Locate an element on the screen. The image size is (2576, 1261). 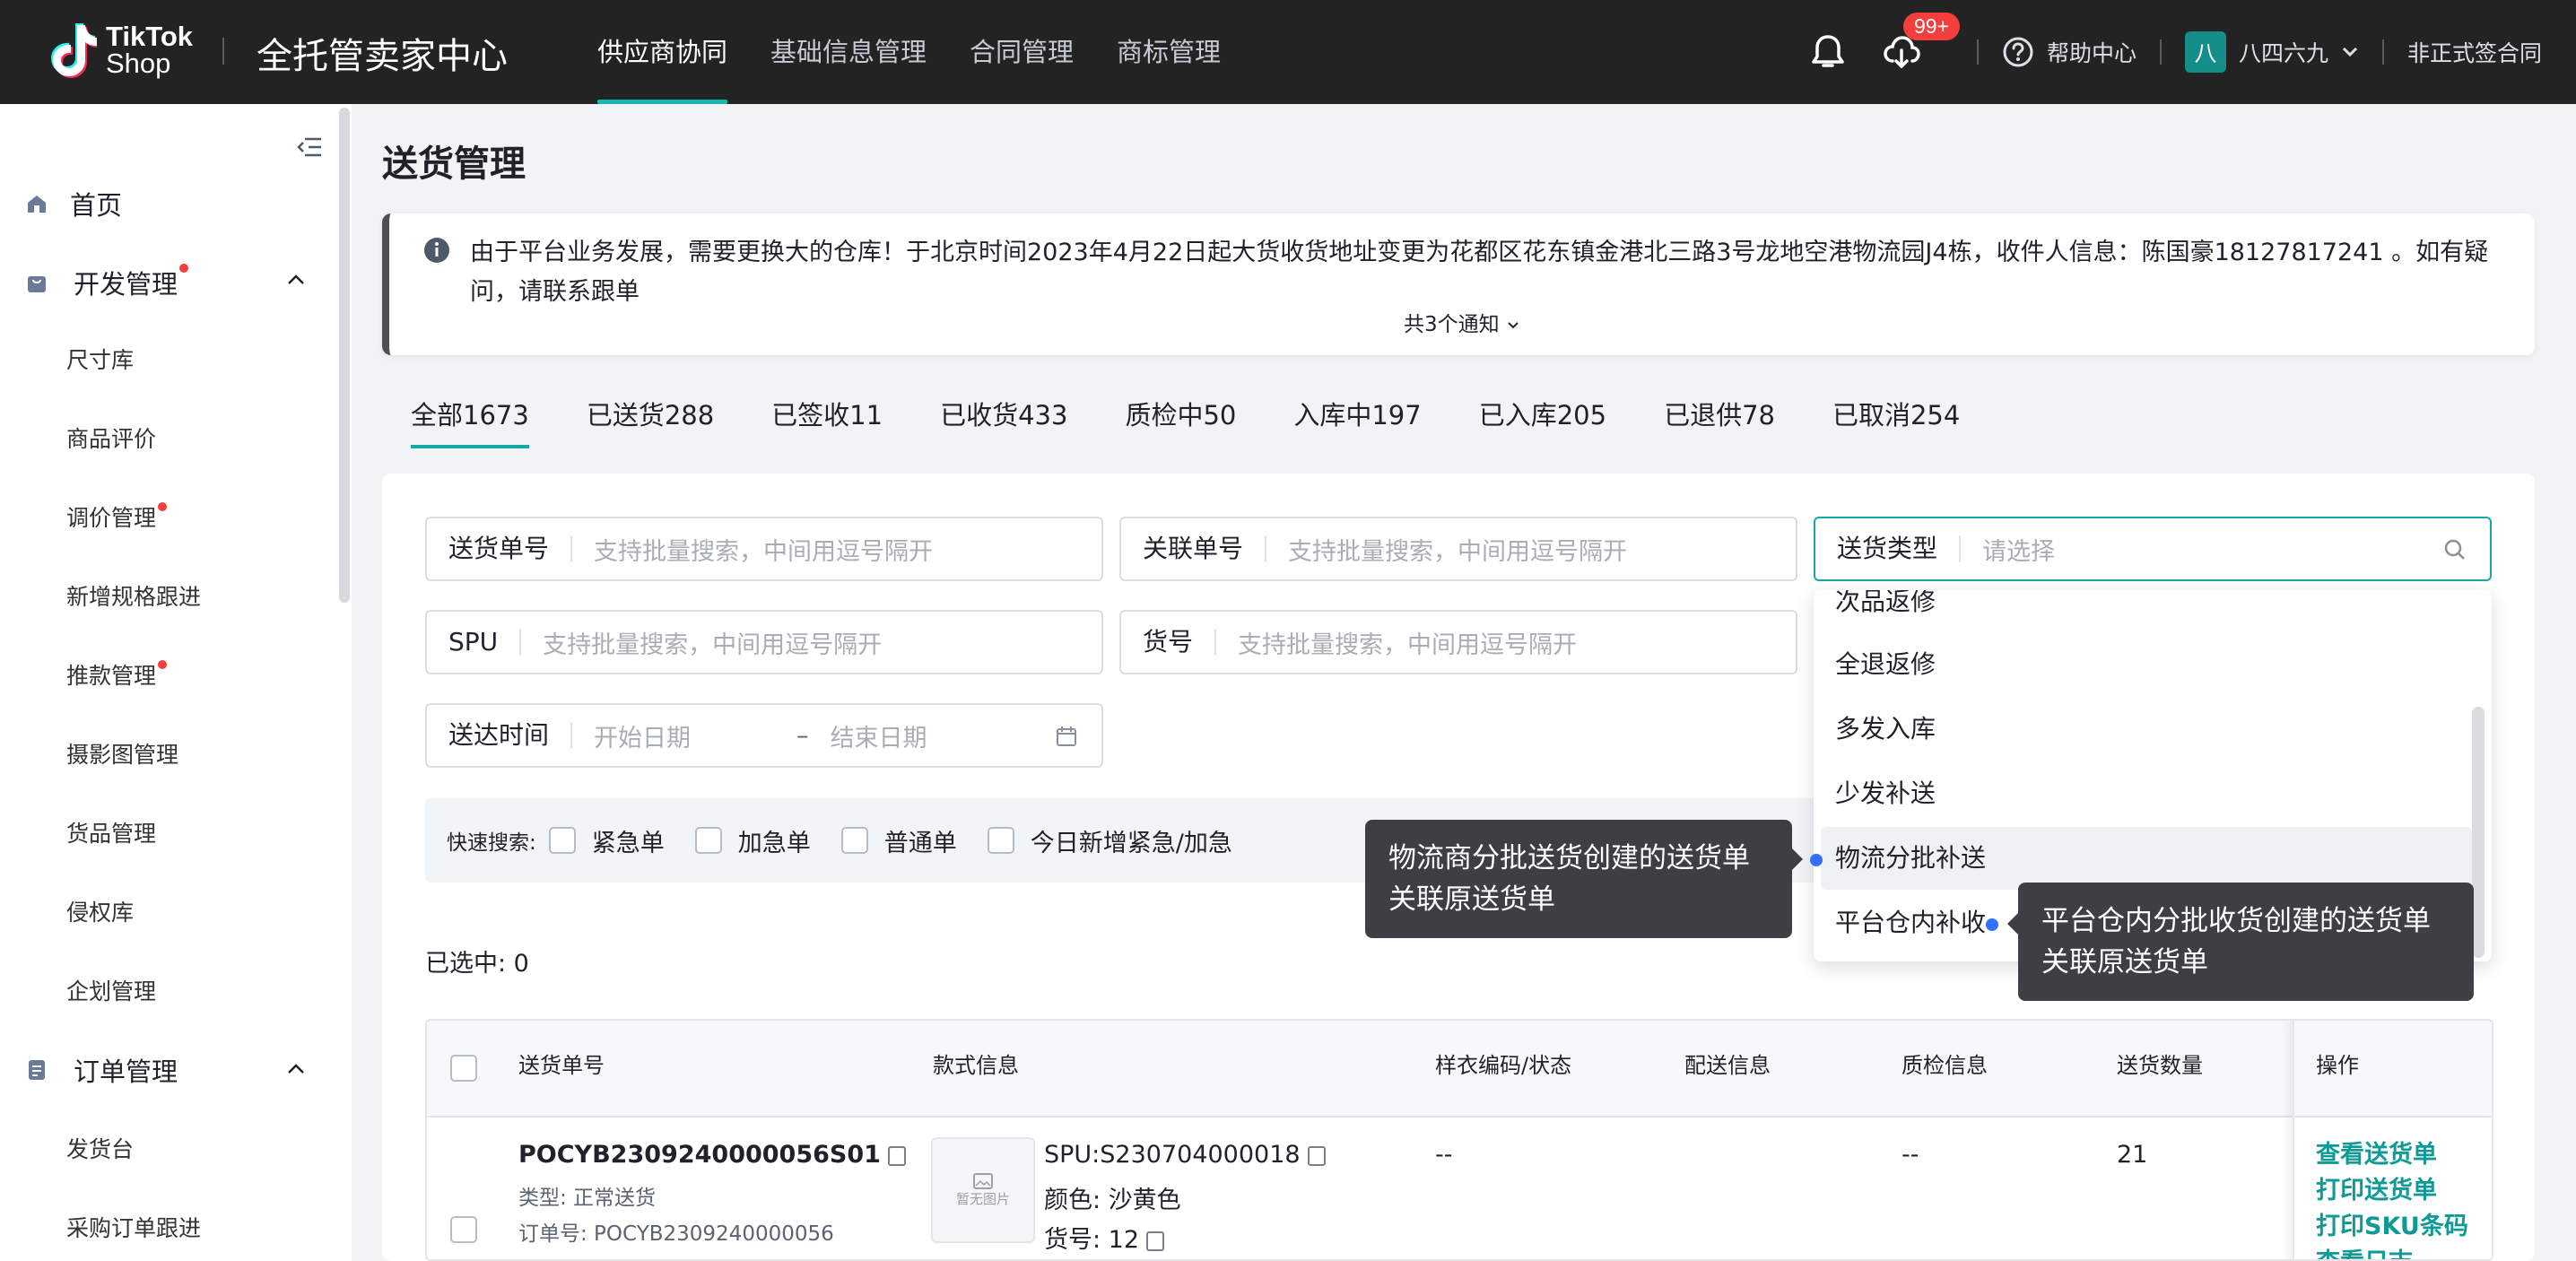
option-logistics-batch: 物流分批补送 is located at coordinates (2146, 858).